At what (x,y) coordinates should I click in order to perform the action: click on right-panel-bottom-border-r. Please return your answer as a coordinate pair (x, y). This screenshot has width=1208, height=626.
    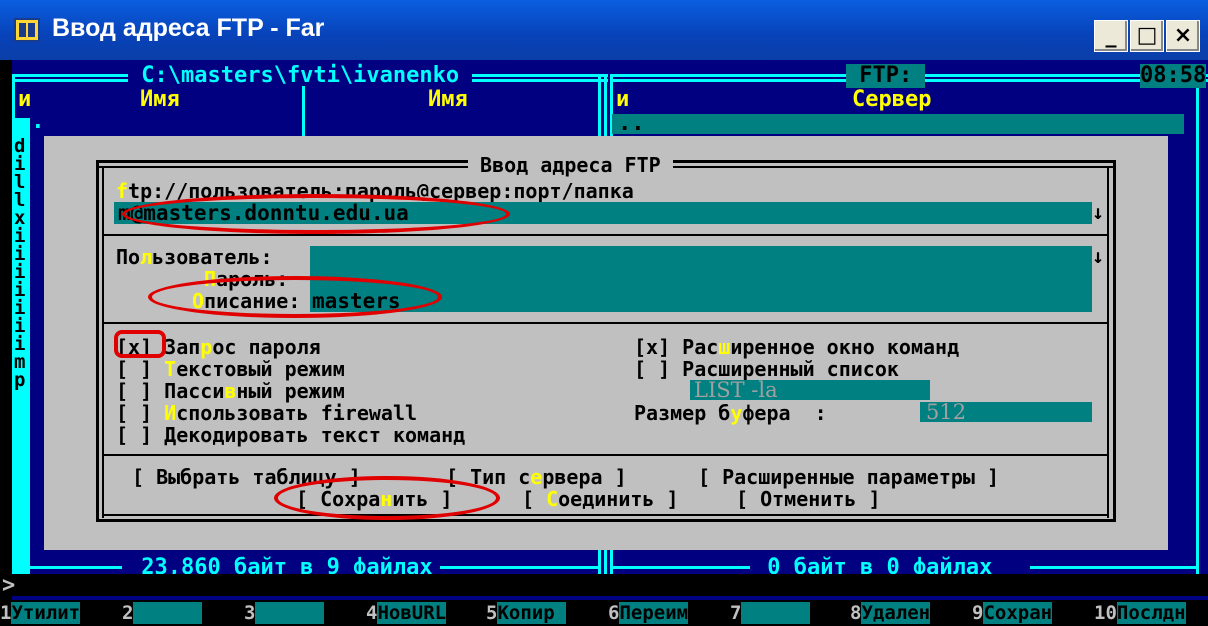
    Looking at the image, I should click on (1114, 567).